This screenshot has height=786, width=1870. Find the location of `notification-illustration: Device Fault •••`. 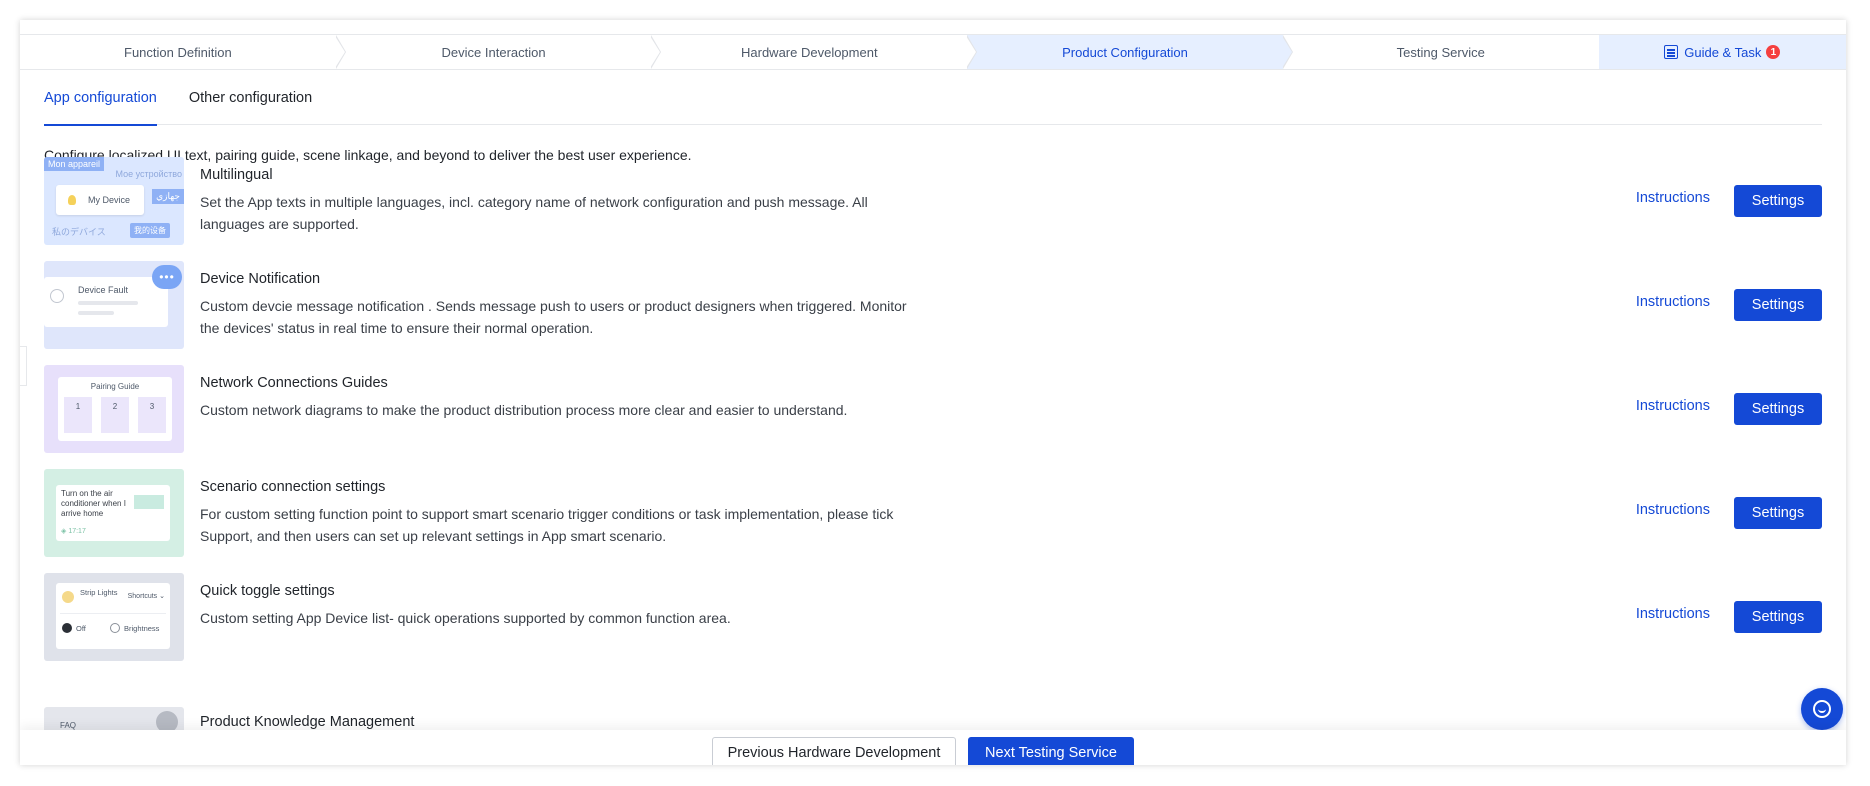

notification-illustration: Device Fault ••• is located at coordinates (114, 305).